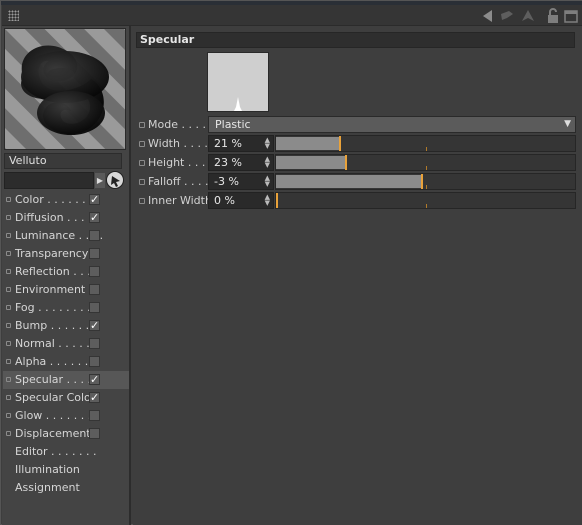 This screenshot has width=582, height=525. I want to click on channel-label: Displacement, so click(53, 433).